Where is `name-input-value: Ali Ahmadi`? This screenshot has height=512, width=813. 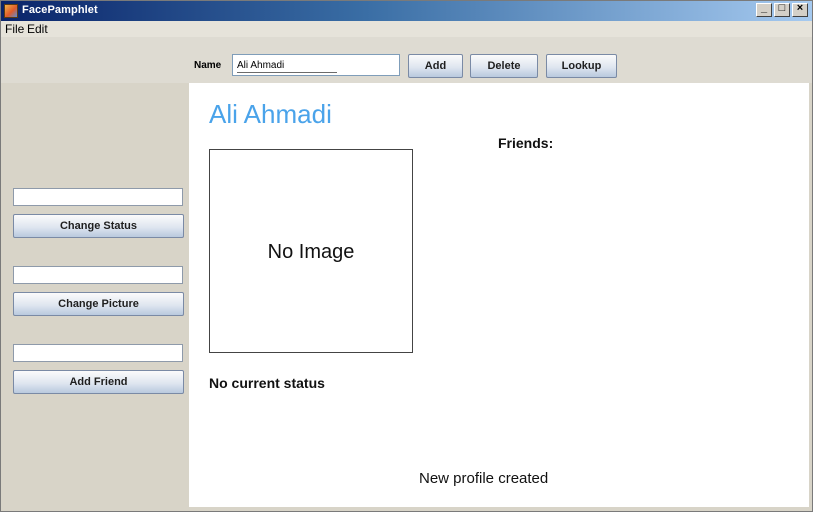 name-input-value: Ali Ahmadi is located at coordinates (261, 65).